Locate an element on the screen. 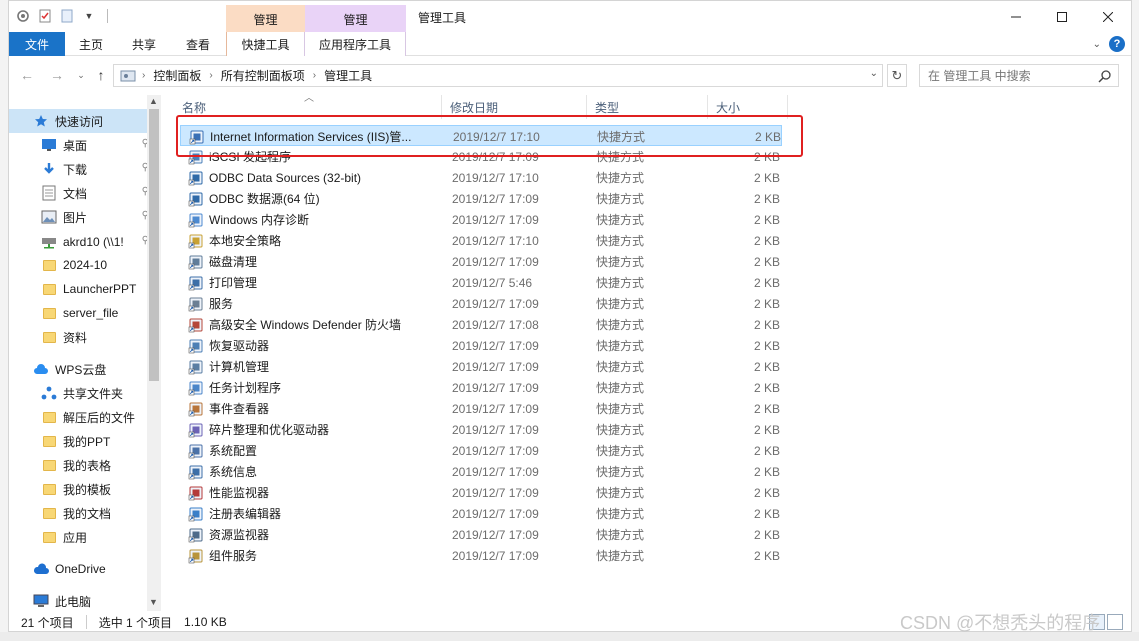 This screenshot has width=1139, height=641. sidebar-item: 此电脑 is located at coordinates (79, 600).